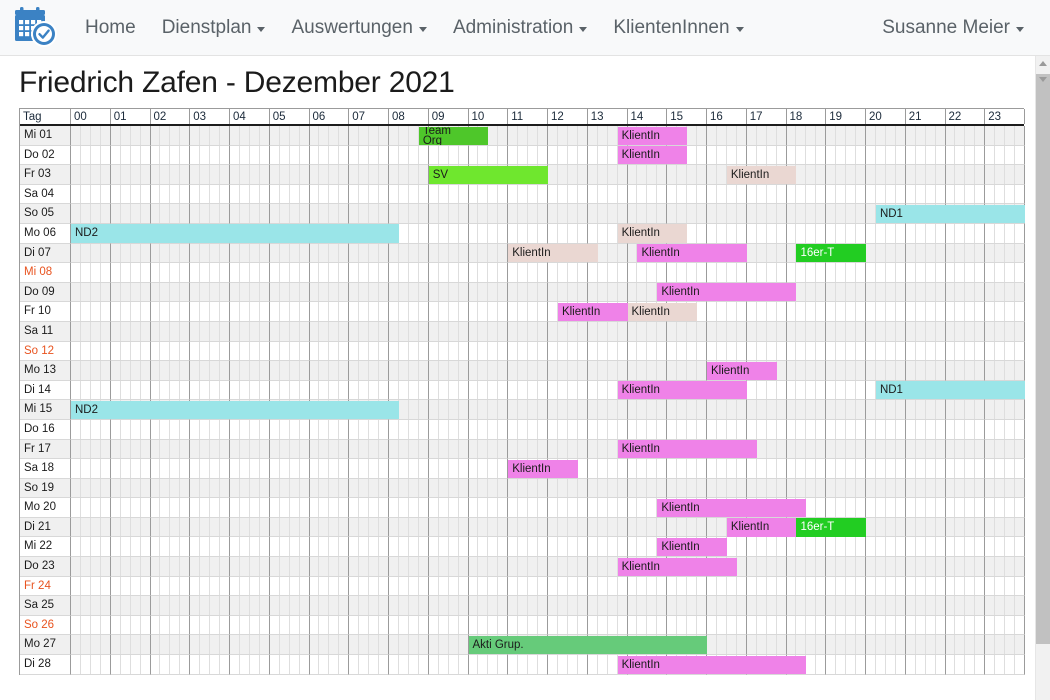  Describe the element at coordinates (45, 331) in the screenshot. I see `gantt-day-label: Sa 11` at that location.